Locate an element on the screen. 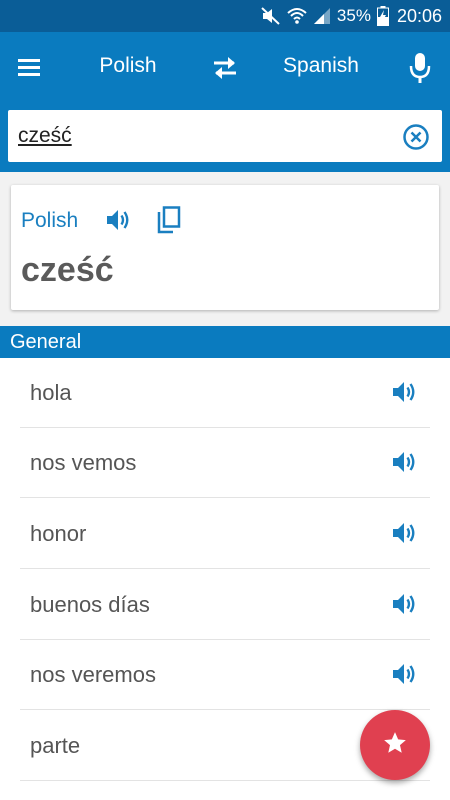 This screenshot has width=450, height=800. app-toolbar: Polish Spanish is located at coordinates (225, 68).